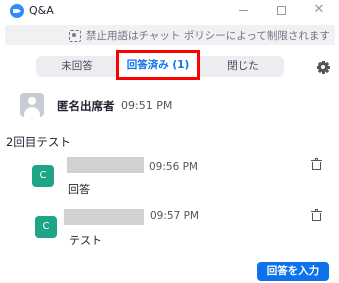 Image resolution: width=339 pixels, height=283 pixels. What do you see at coordinates (323, 67) in the screenshot?
I see `gear-icon` at bounding box center [323, 67].